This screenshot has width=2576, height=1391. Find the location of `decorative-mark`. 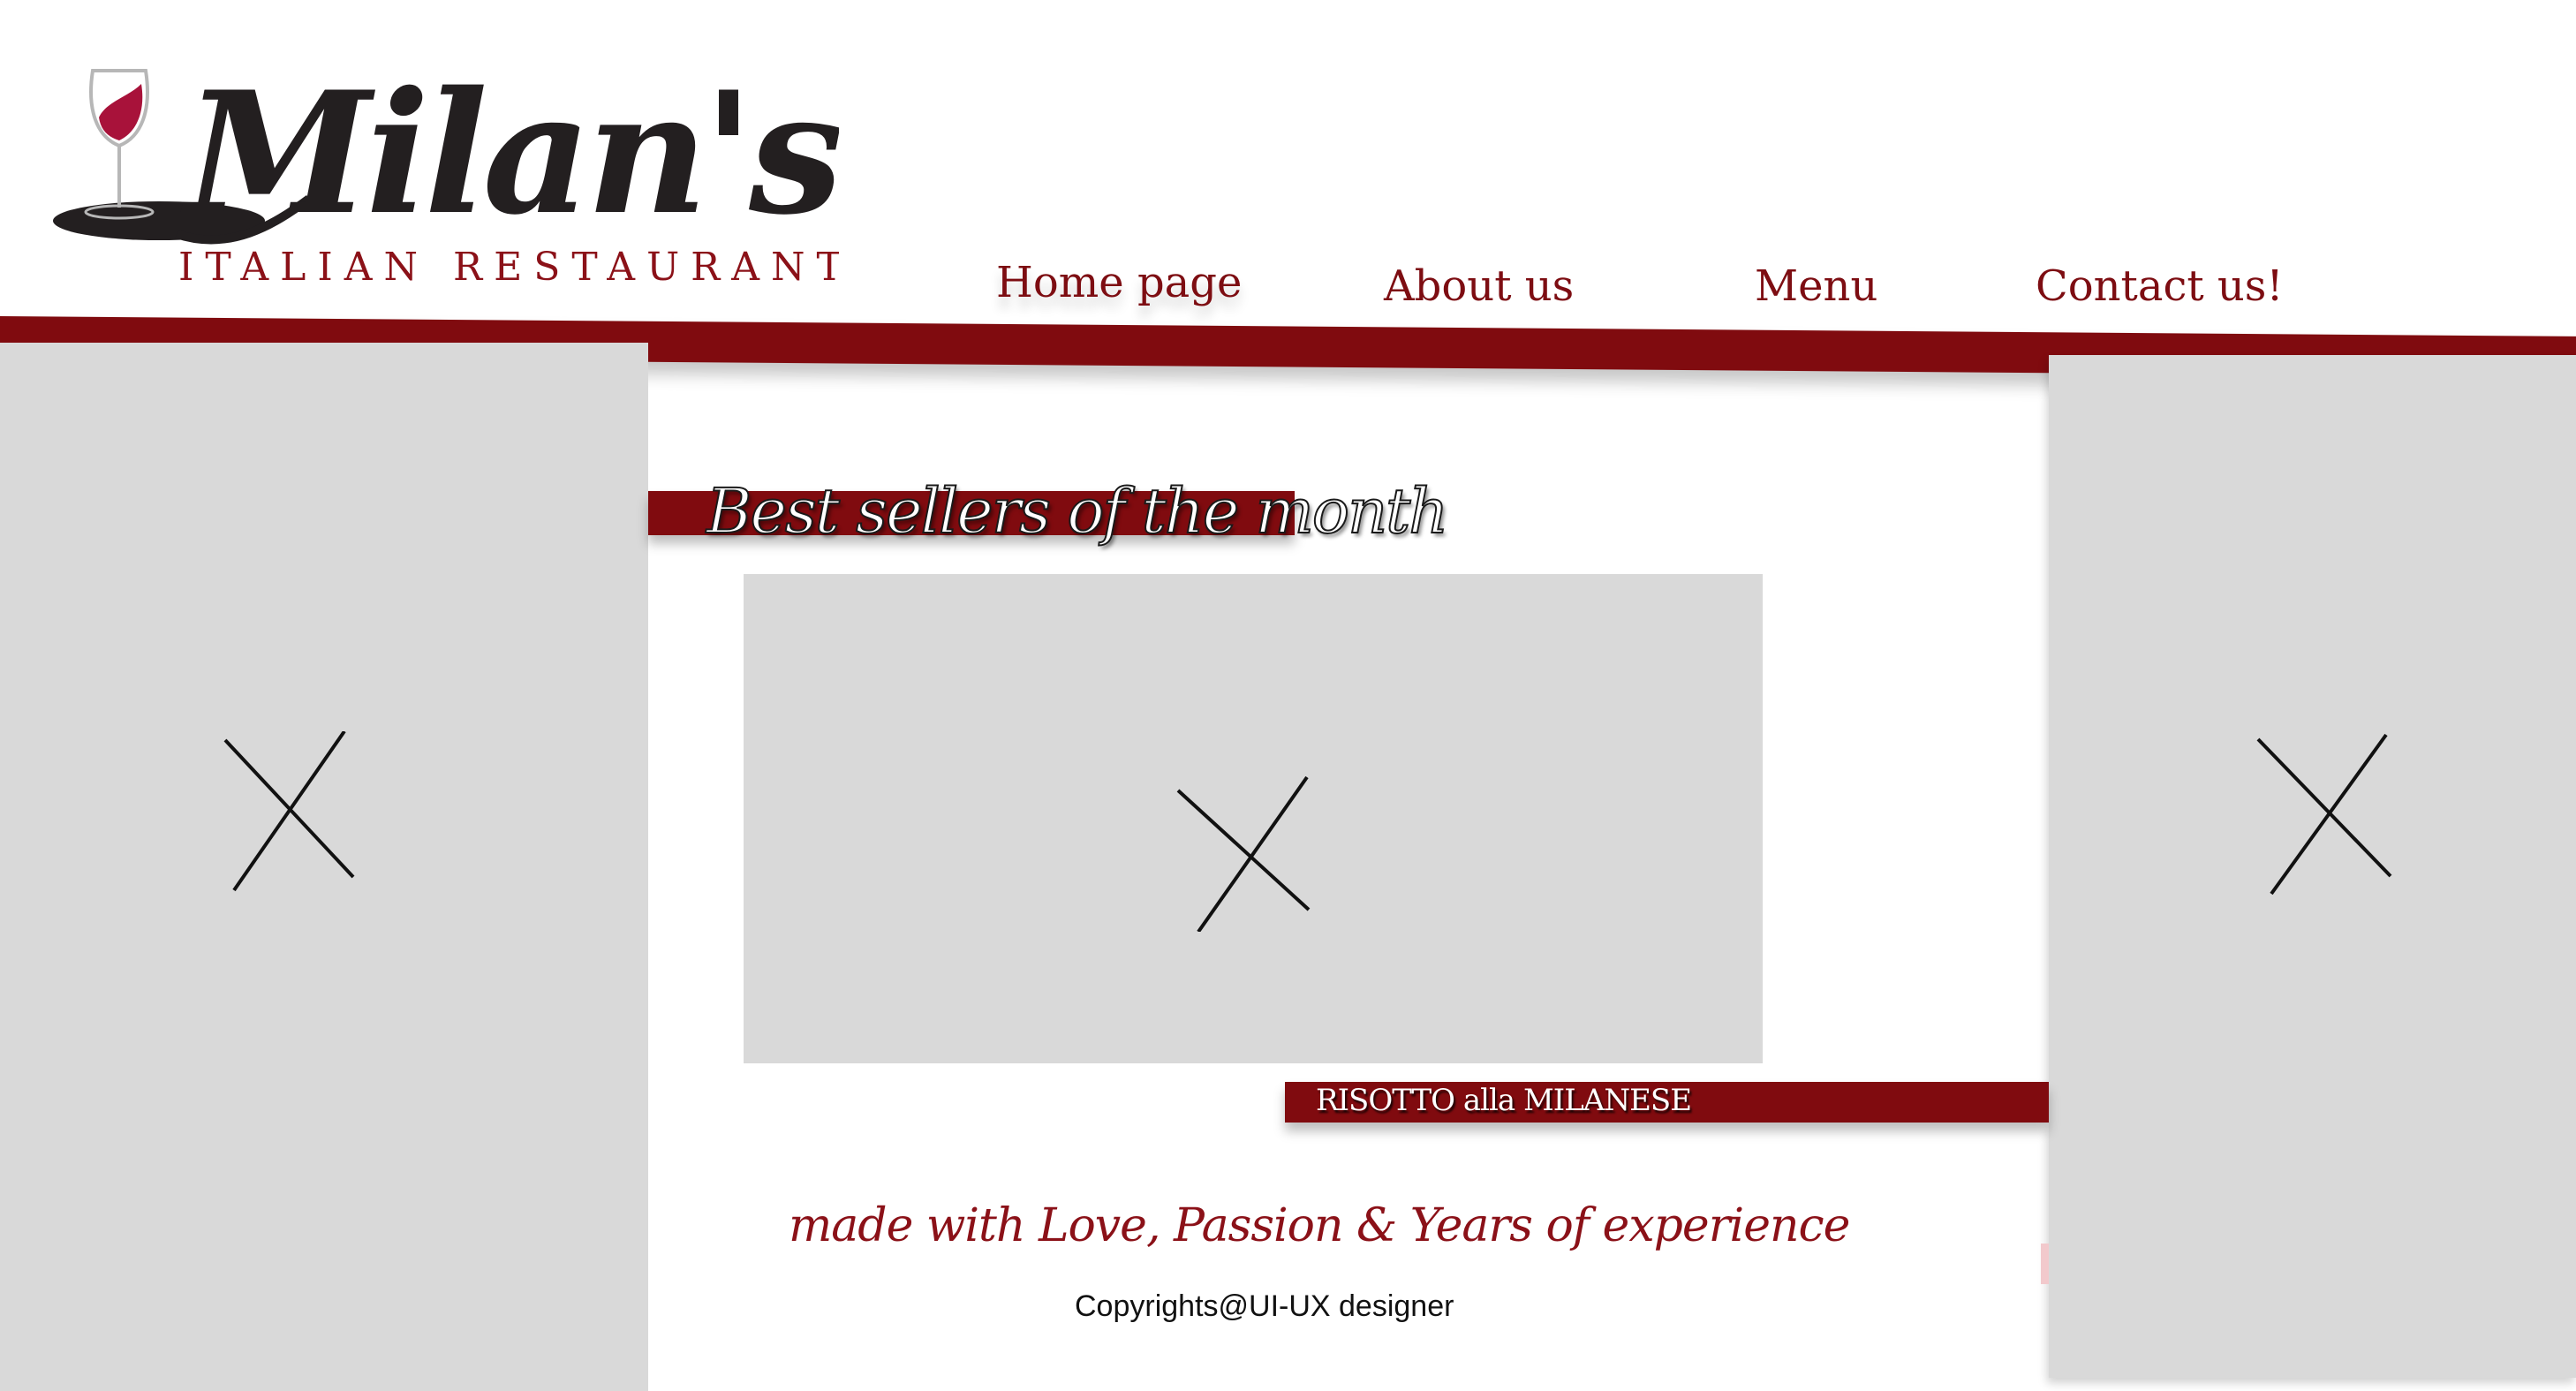

decorative-mark is located at coordinates (2045, 1264).